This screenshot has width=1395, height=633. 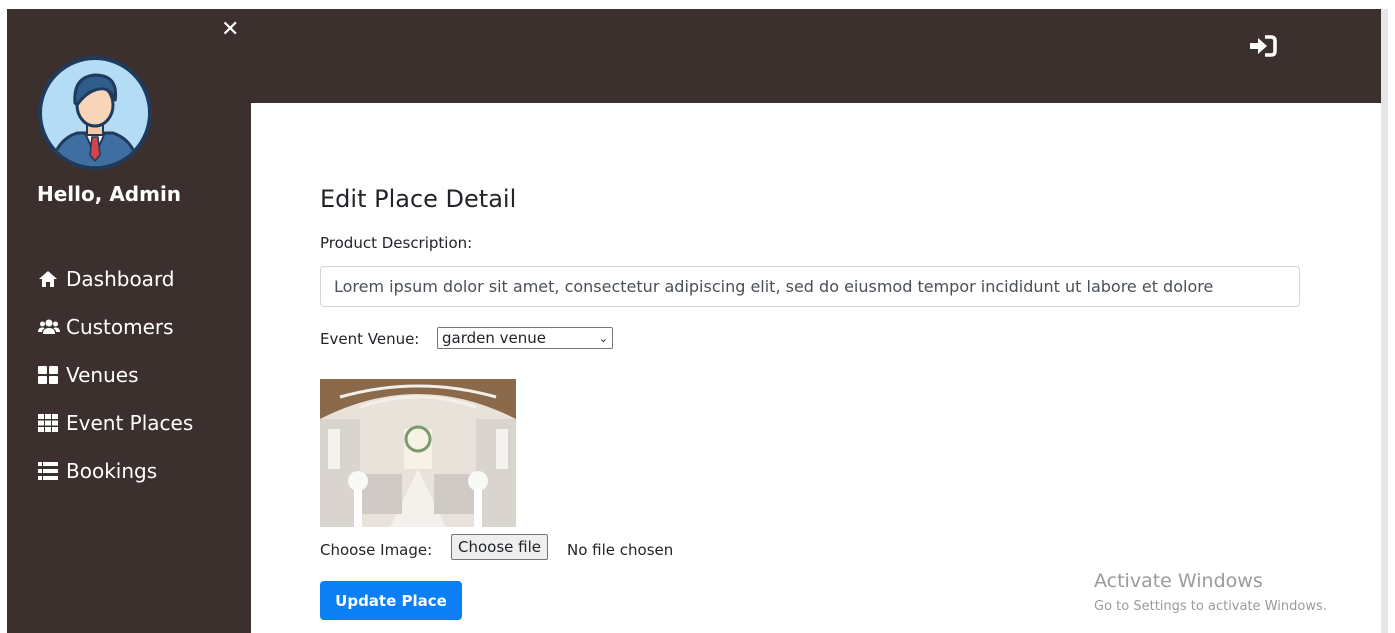 What do you see at coordinates (120, 279) in the screenshot?
I see `sidebar-item-label: Dashboard` at bounding box center [120, 279].